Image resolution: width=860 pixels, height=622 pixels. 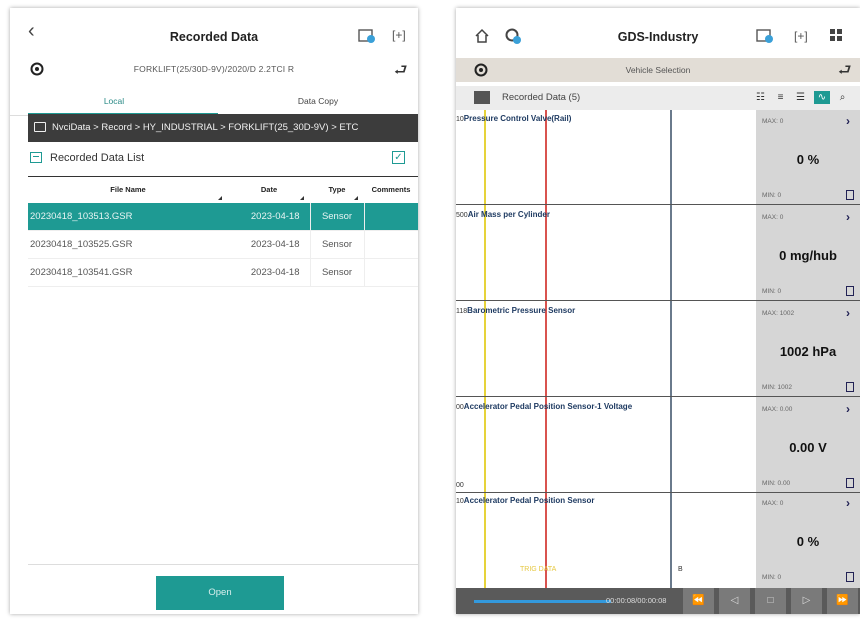 What do you see at coordinates (778, 313) in the screenshot?
I see `sensor-max: MAX: 1002` at bounding box center [778, 313].